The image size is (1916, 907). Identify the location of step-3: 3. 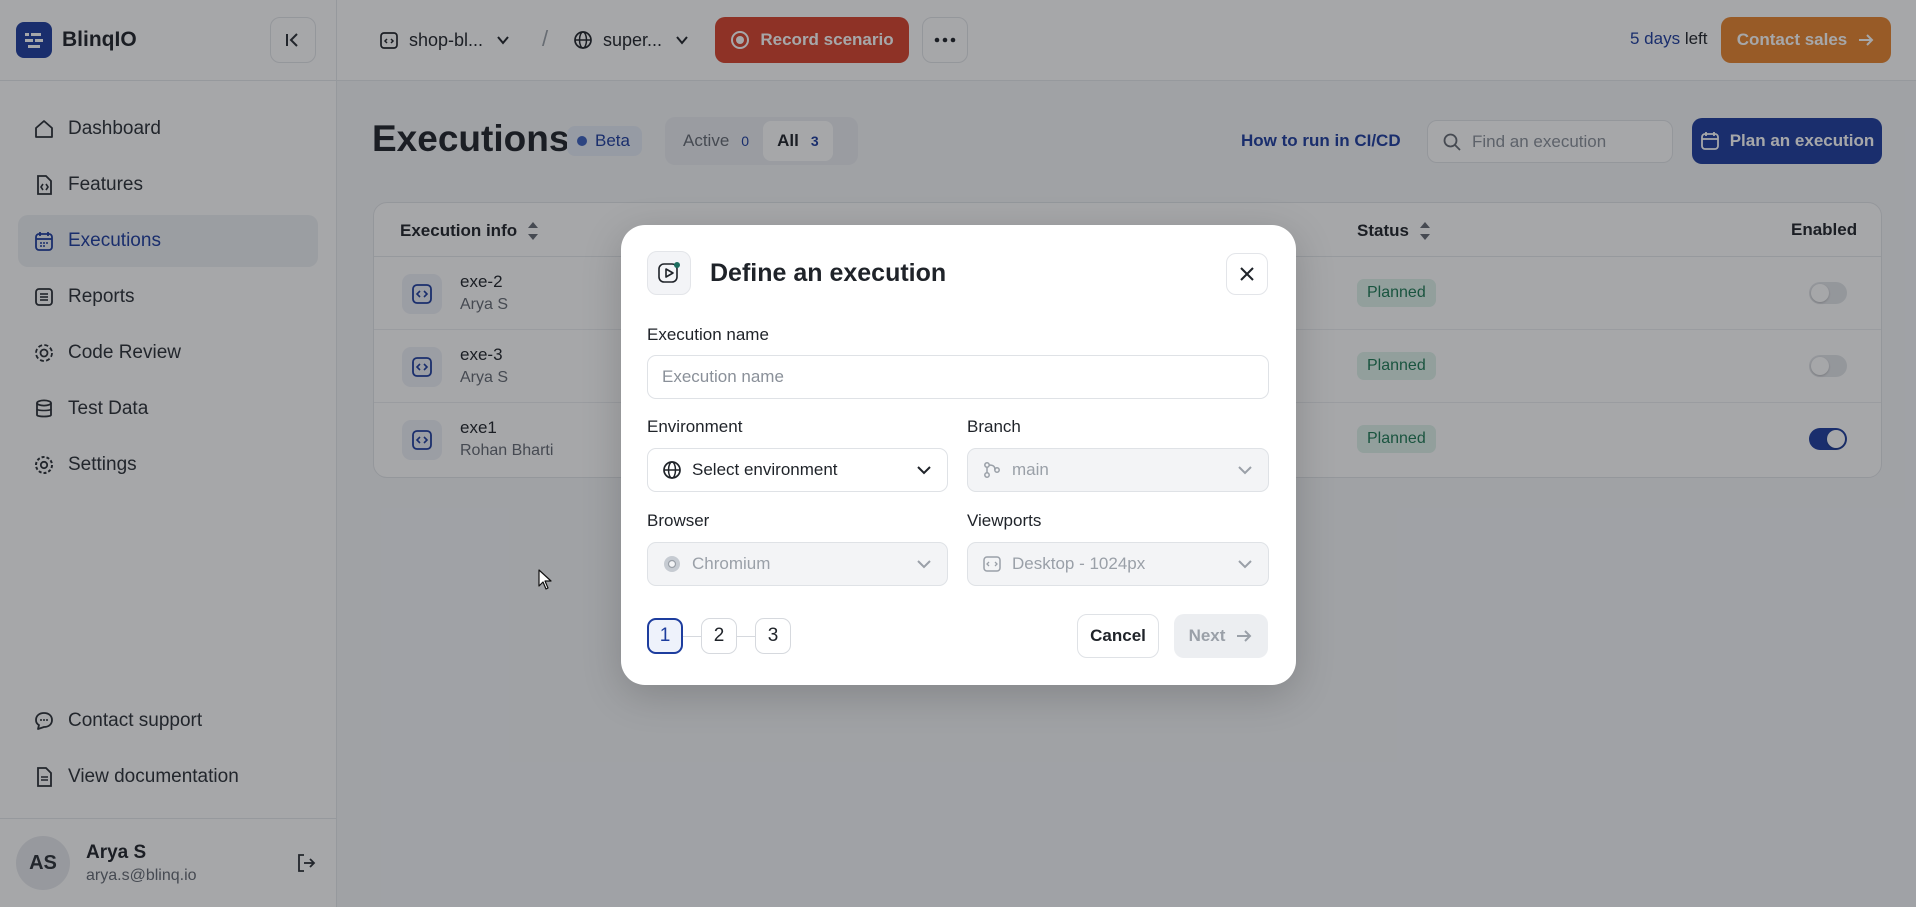
(773, 636).